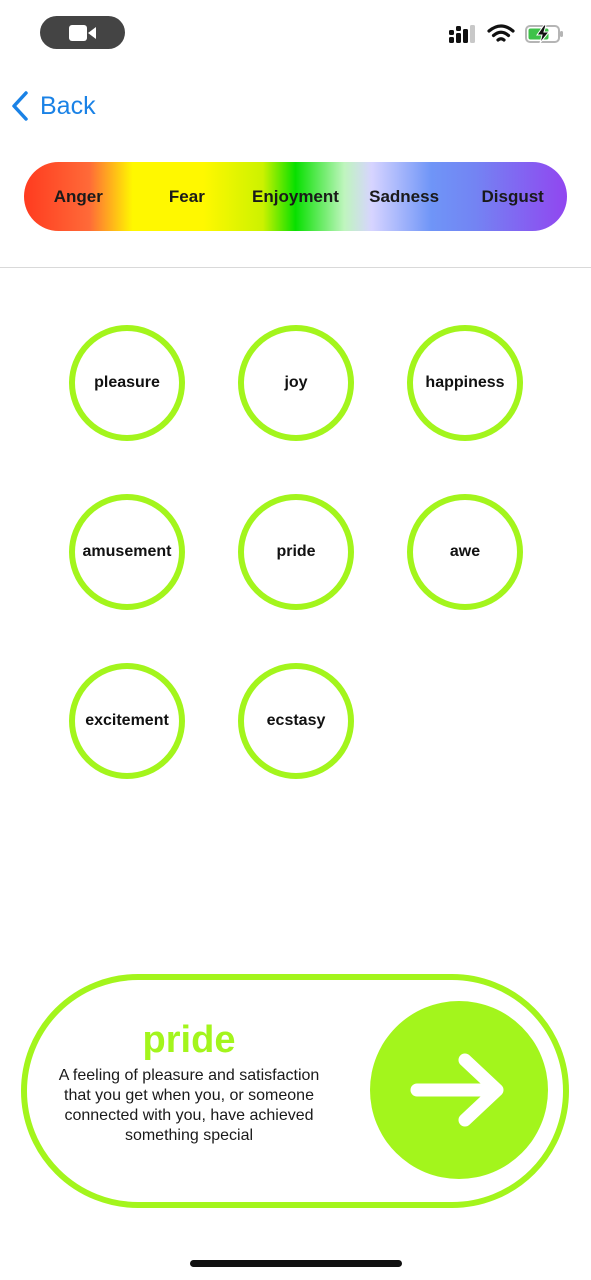 The image size is (591, 1280). What do you see at coordinates (189, 1040) in the screenshot?
I see `selected-emotion-title: pride` at bounding box center [189, 1040].